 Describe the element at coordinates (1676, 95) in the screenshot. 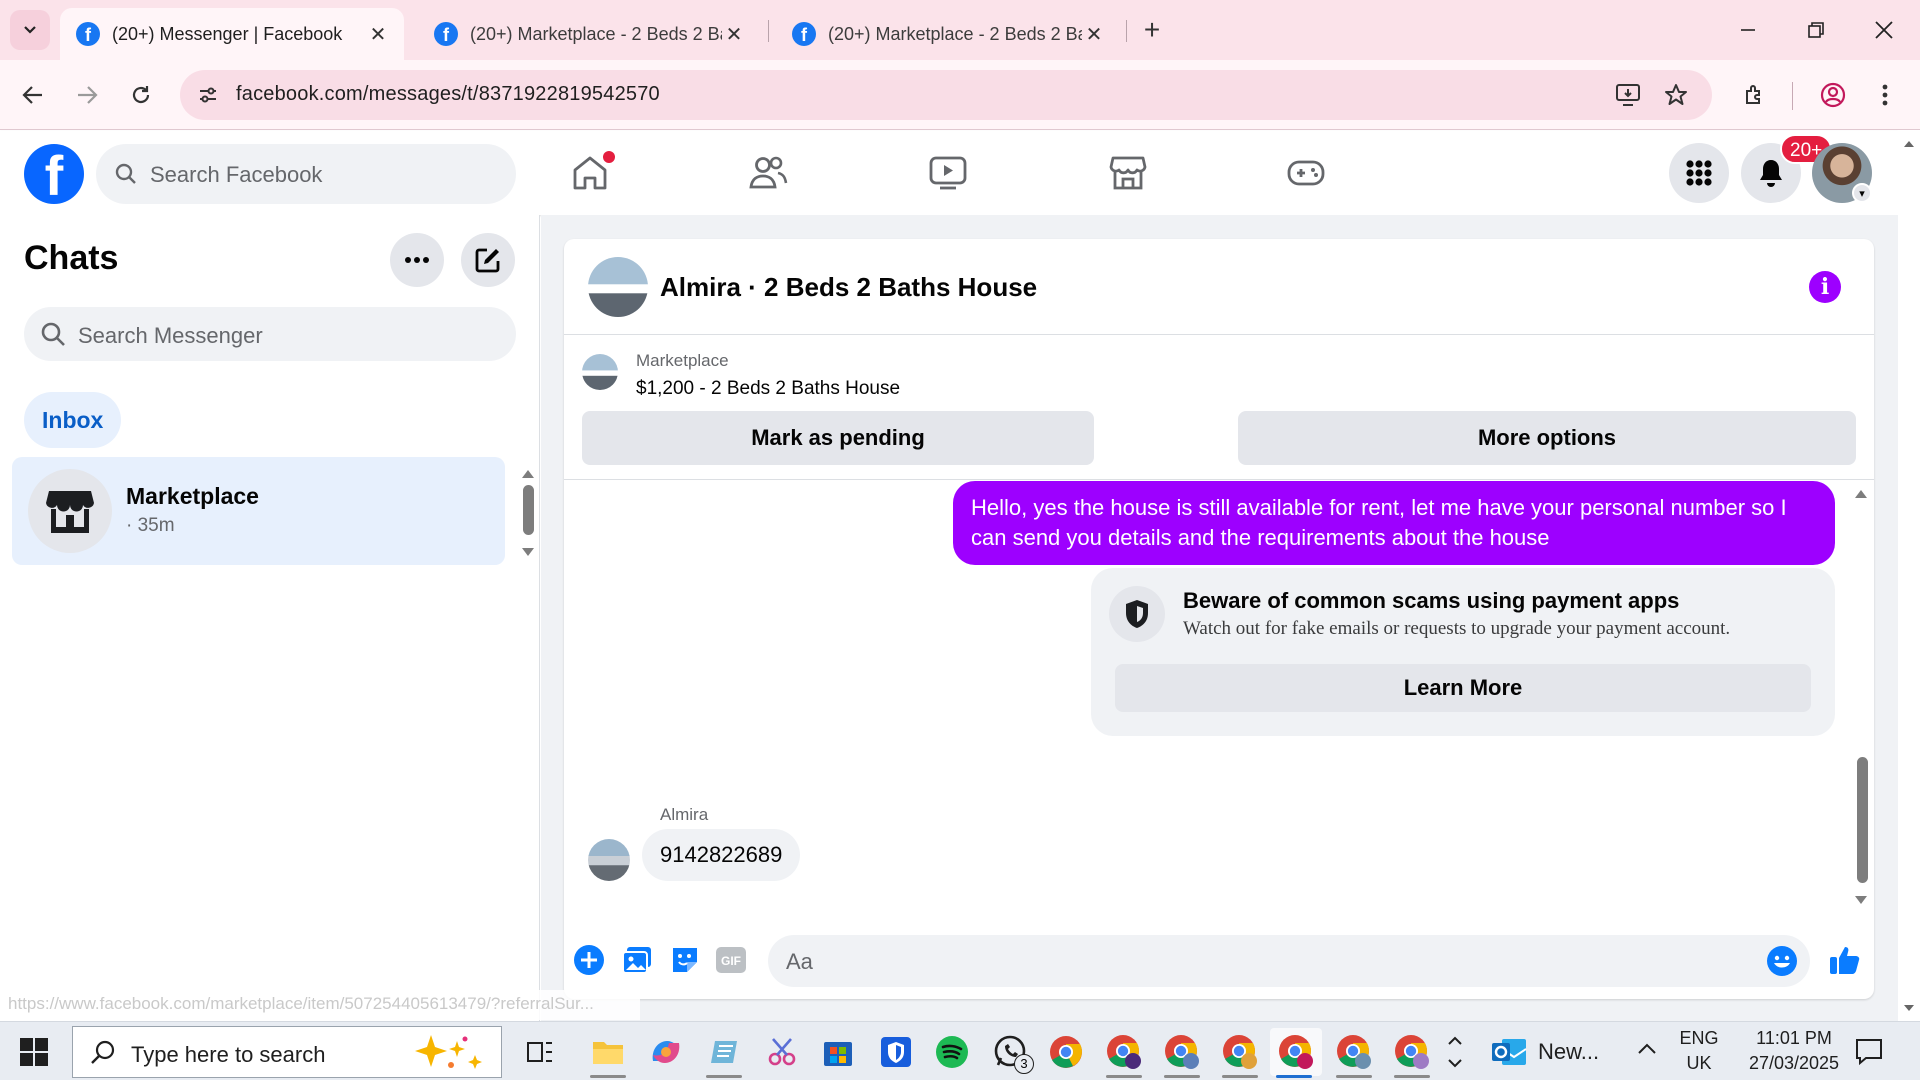

I see `bookmark-star-icon` at that location.